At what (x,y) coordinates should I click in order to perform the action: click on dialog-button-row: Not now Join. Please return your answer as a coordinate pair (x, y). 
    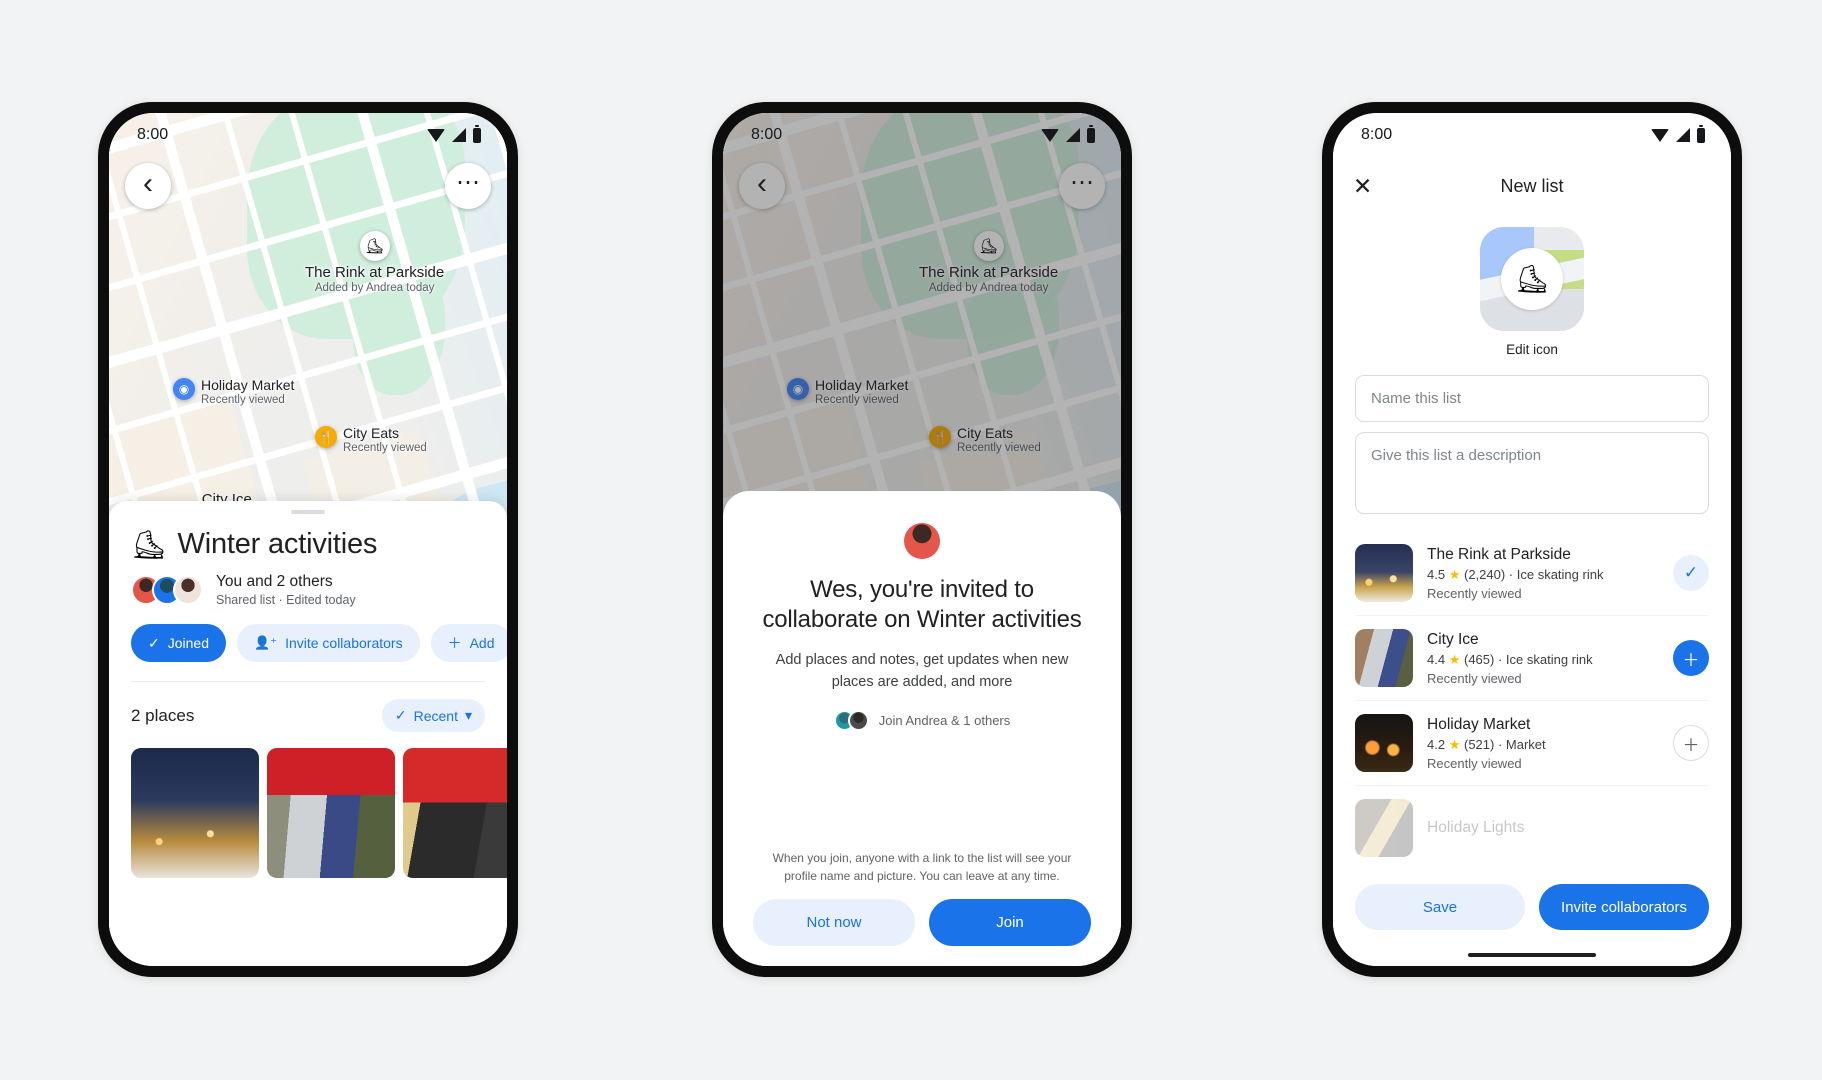
    Looking at the image, I should click on (922, 922).